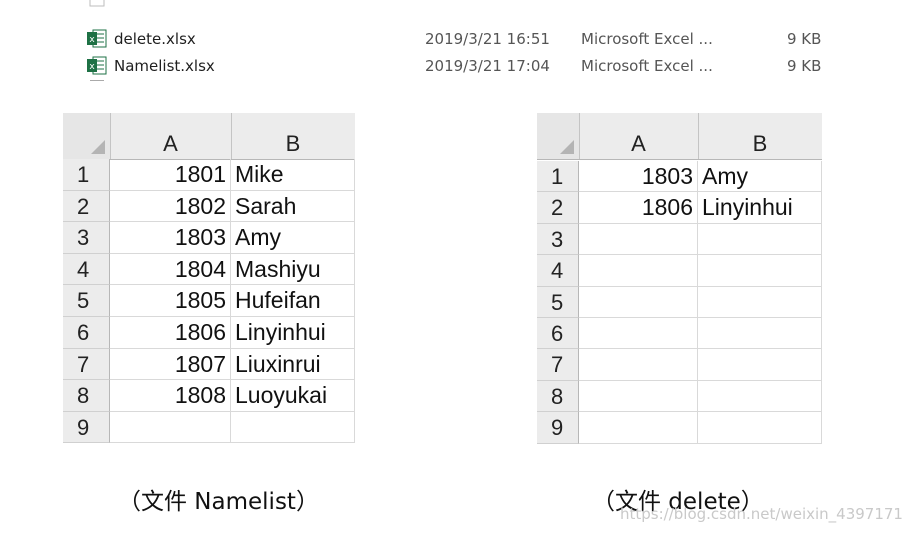 Image resolution: width=904 pixels, height=533 pixels. I want to click on cell-b: Hufeifan, so click(293, 301).